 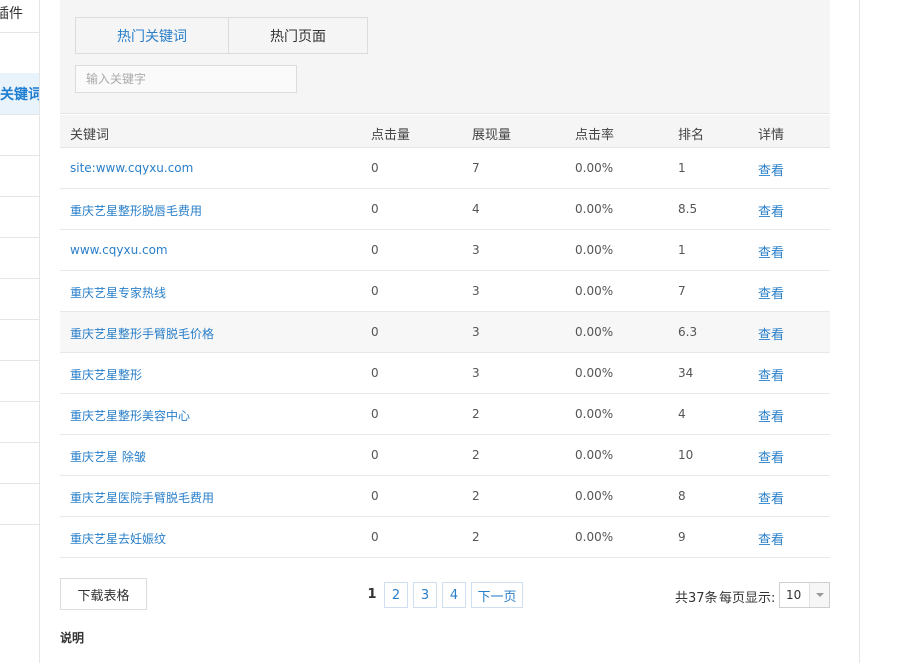 I want to click on per-page-value: 10, so click(x=794, y=595).